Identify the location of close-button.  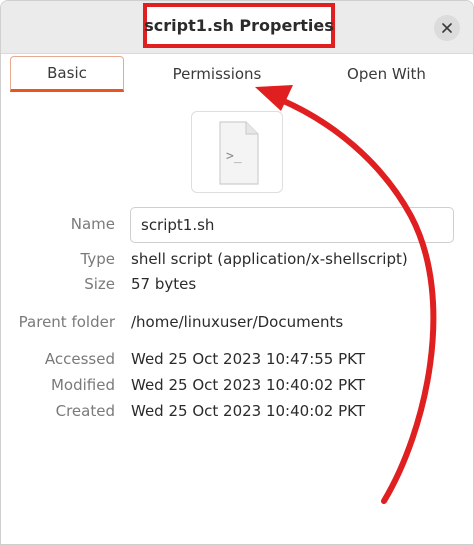
(447, 28).